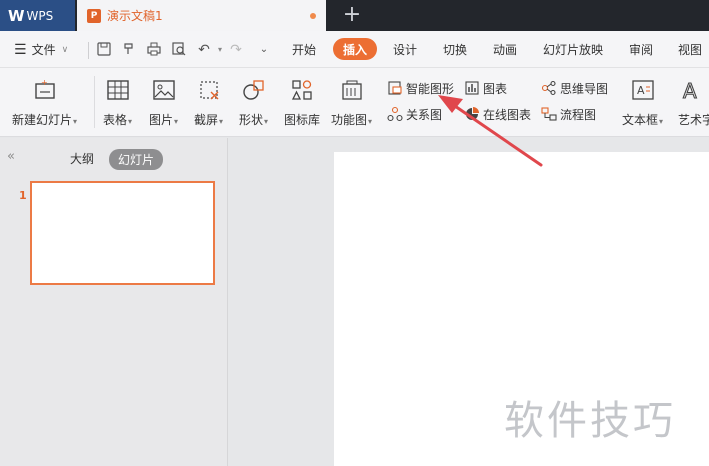 Image resolution: width=709 pixels, height=466 pixels. What do you see at coordinates (548, 88) in the screenshot?
I see `mind-map-icon` at bounding box center [548, 88].